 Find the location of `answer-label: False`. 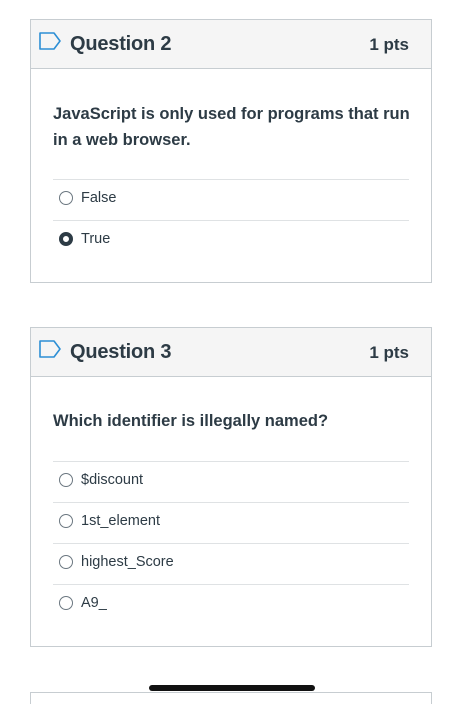

answer-label: False is located at coordinates (98, 198).